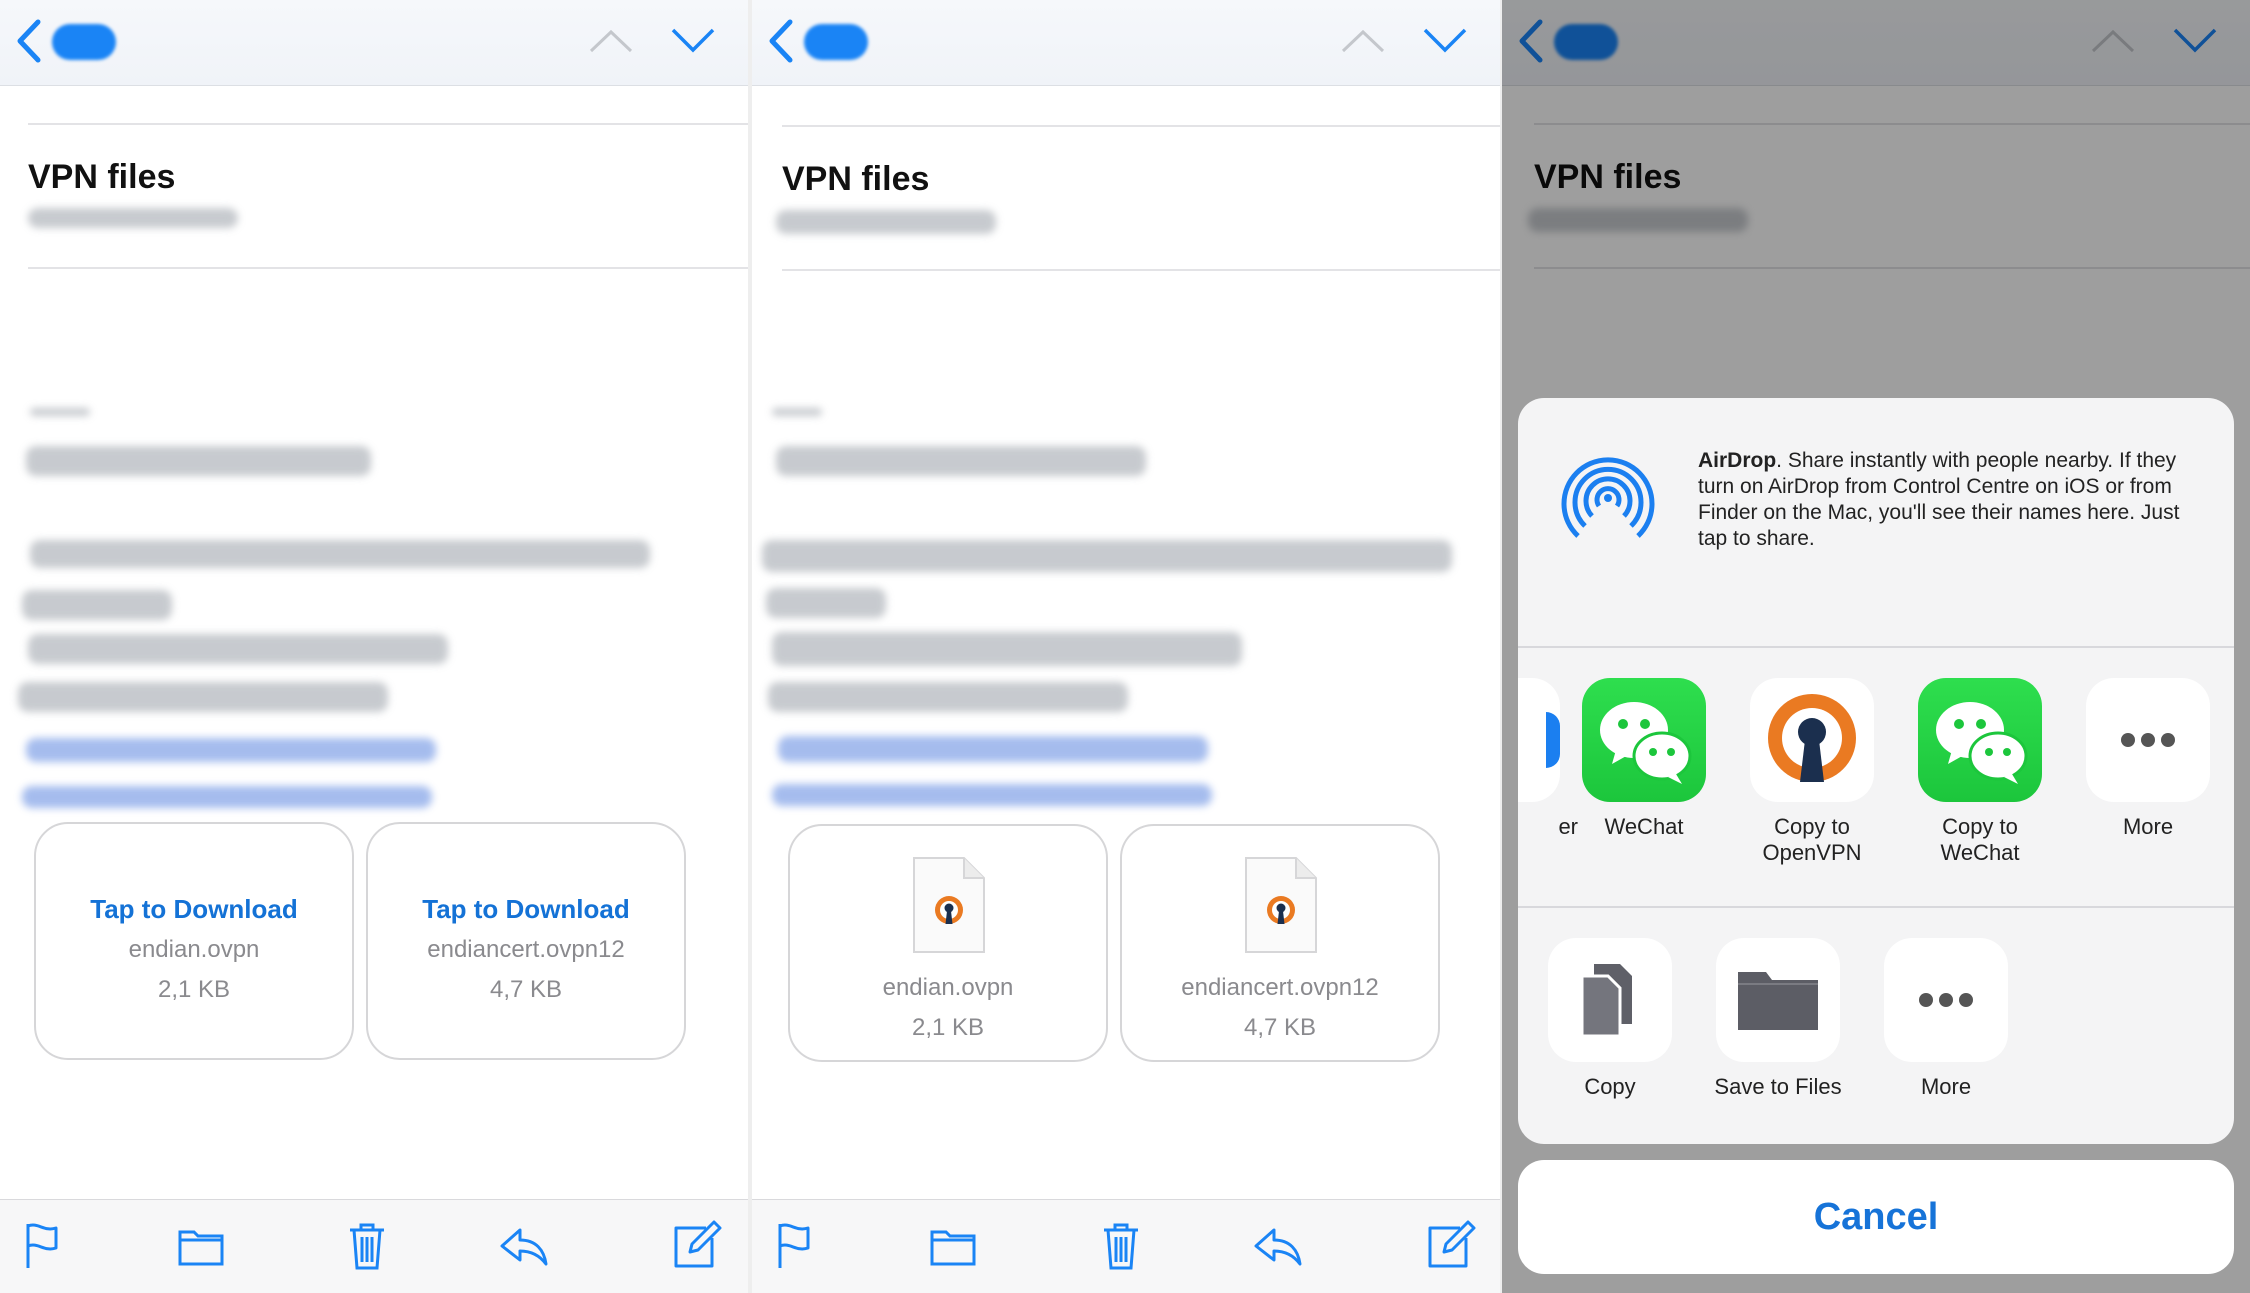  Describe the element at coordinates (1539, 740) in the screenshot. I see `partial-app-icon` at that location.